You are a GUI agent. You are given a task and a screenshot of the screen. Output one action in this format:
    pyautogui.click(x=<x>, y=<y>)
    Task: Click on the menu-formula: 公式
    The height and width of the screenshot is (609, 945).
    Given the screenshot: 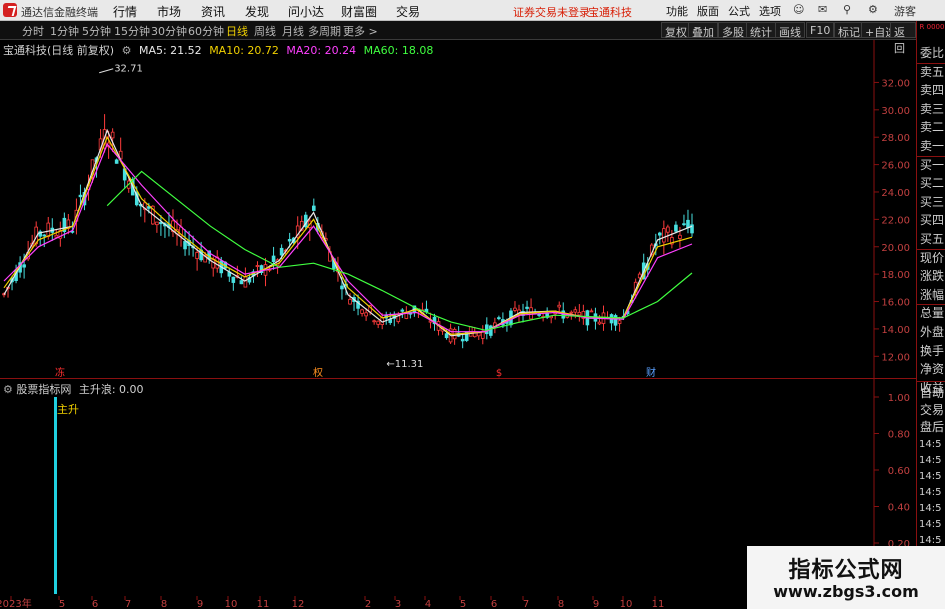 What is the action you would take?
    pyautogui.click(x=739, y=11)
    